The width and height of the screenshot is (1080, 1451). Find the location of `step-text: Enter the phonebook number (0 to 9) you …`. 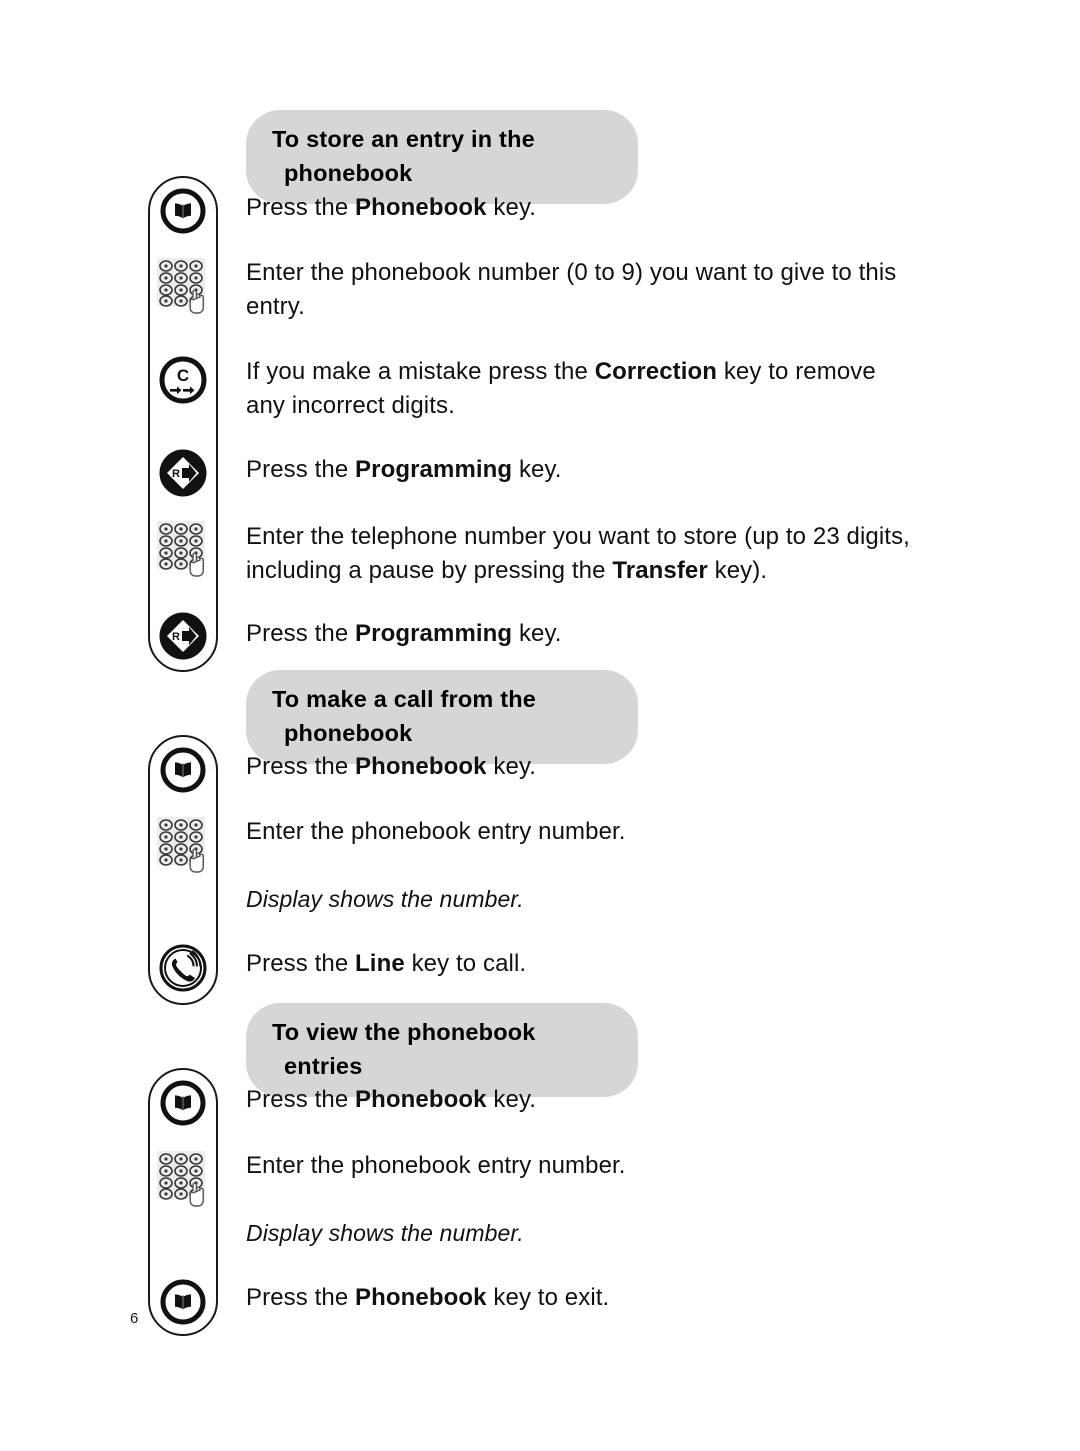

step-text: Enter the phonebook number (0 to 9) you … is located at coordinates (571, 289).